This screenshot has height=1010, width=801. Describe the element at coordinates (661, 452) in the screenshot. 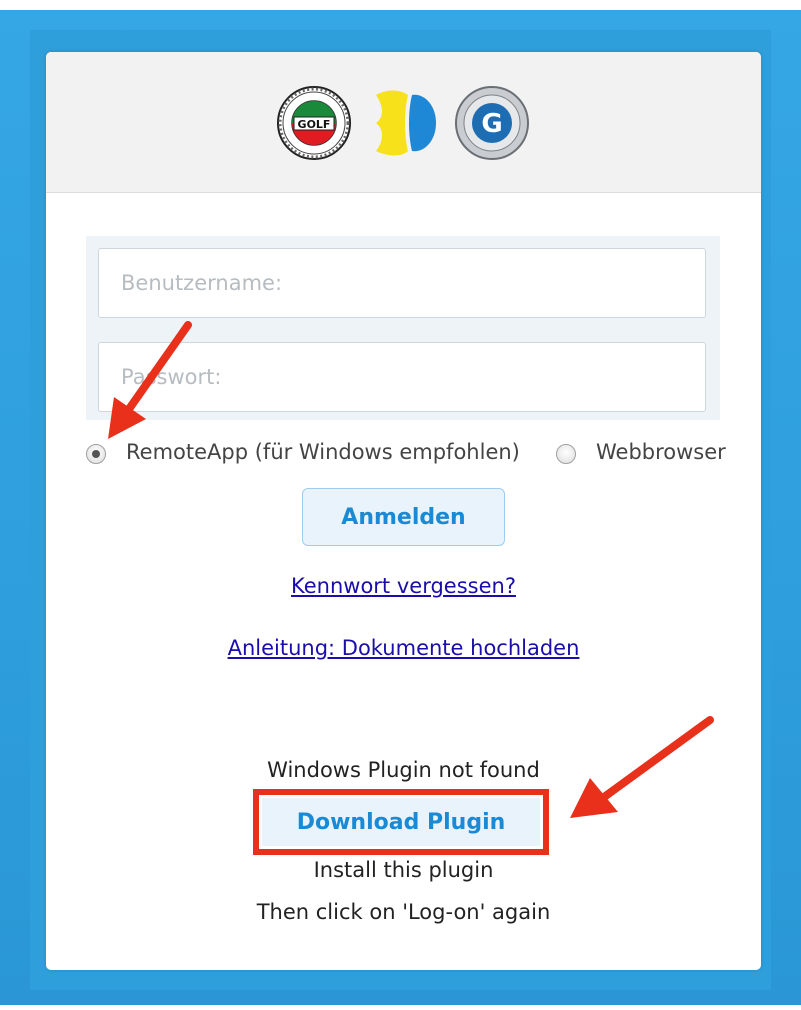

I see `webbrowser-label: Webbrowser` at that location.